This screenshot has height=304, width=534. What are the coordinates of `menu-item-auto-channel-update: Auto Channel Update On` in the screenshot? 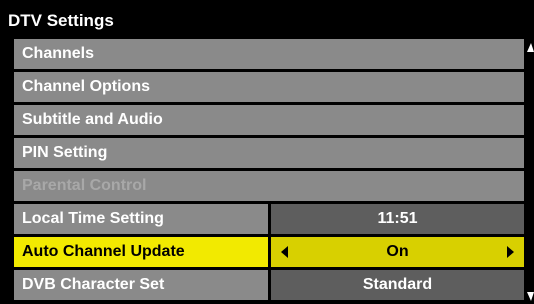 It's located at (269, 252).